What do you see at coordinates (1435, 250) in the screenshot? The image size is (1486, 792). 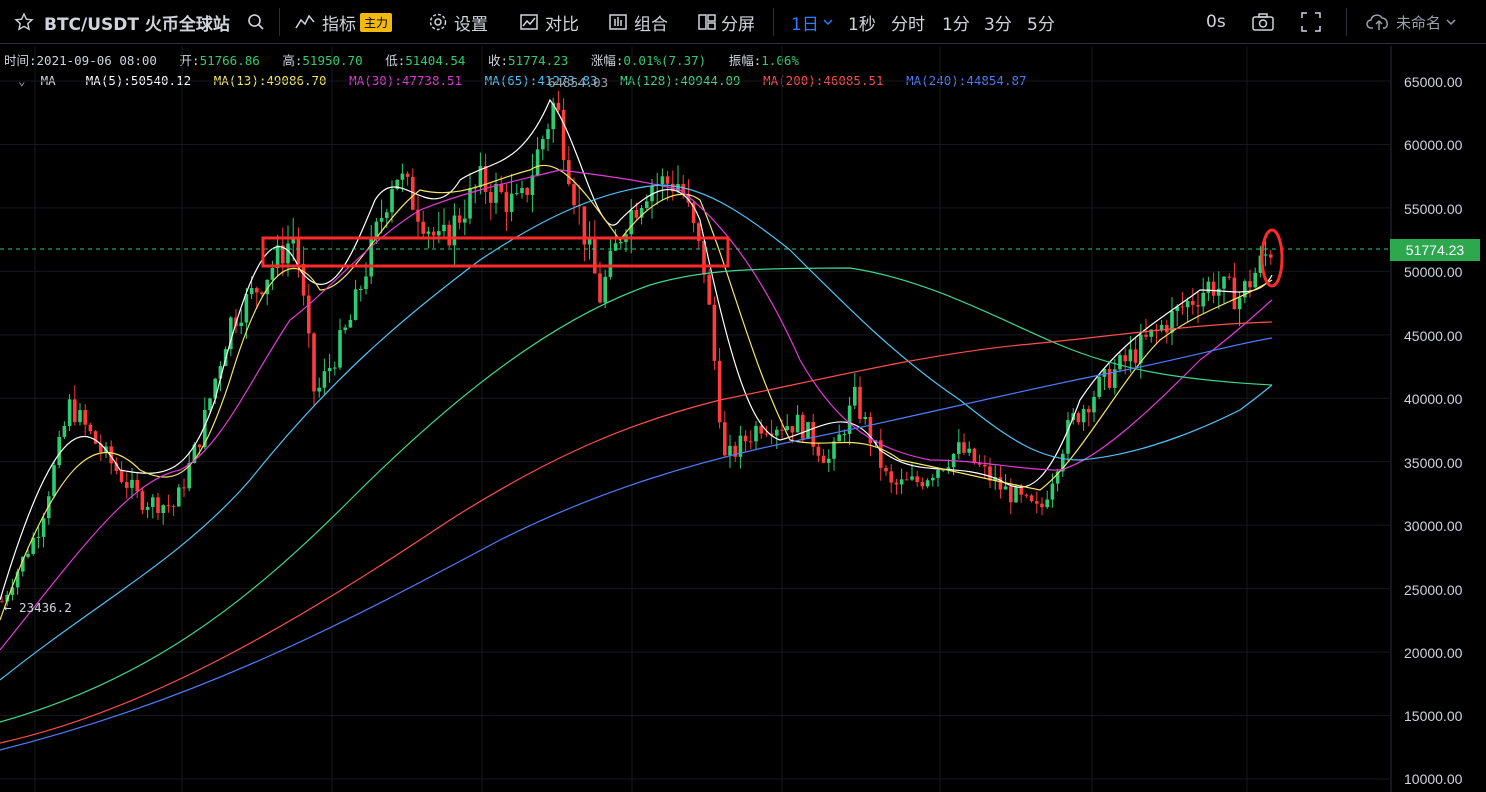 I see `last-price-tag: 51774.23` at bounding box center [1435, 250].